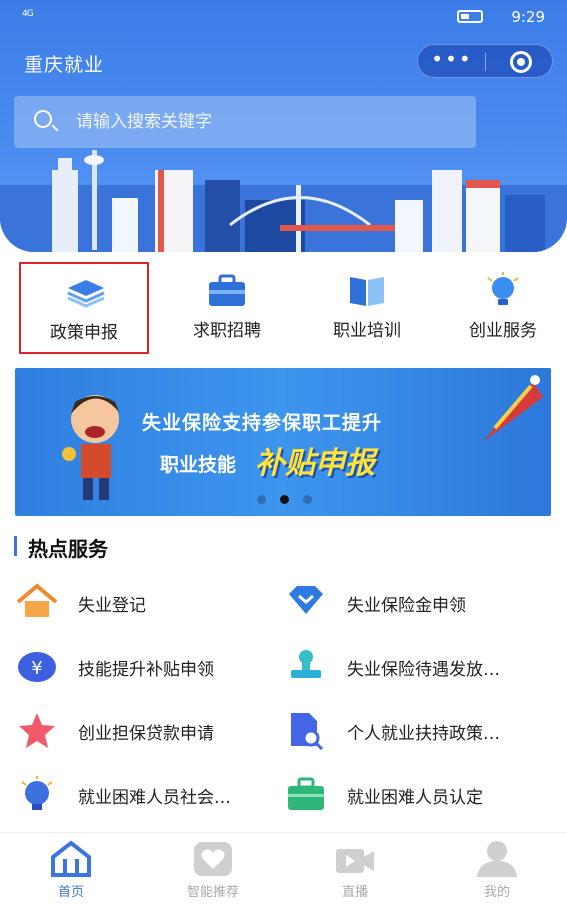  I want to click on section-accent-bar, so click(15, 546).